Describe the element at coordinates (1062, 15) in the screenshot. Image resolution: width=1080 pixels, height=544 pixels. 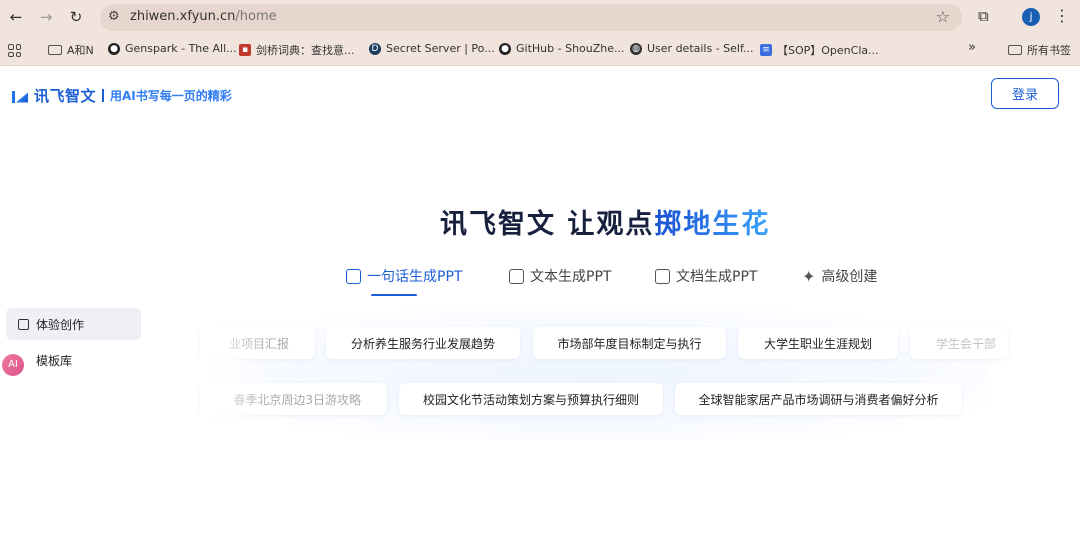
I see `browser-menu-icon: ⋮` at that location.